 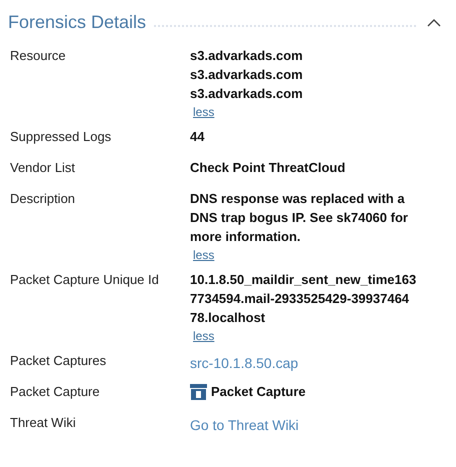 I want to click on value-text: 10.1.8.50_maildir_sent_new_time163, so click(x=303, y=280).